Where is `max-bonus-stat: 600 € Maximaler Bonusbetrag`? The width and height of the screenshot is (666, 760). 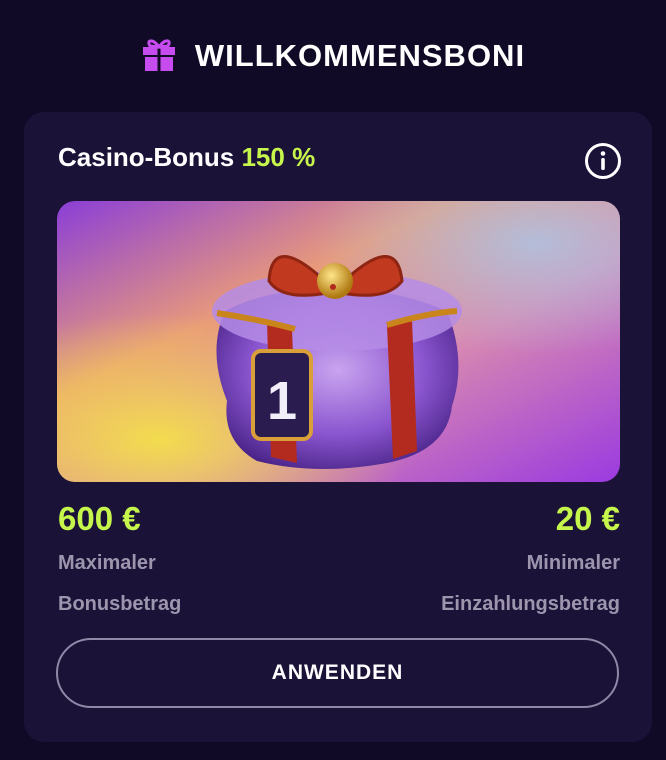
max-bonus-stat: 600 € Maximaler Bonusbetrag is located at coordinates (119, 562).